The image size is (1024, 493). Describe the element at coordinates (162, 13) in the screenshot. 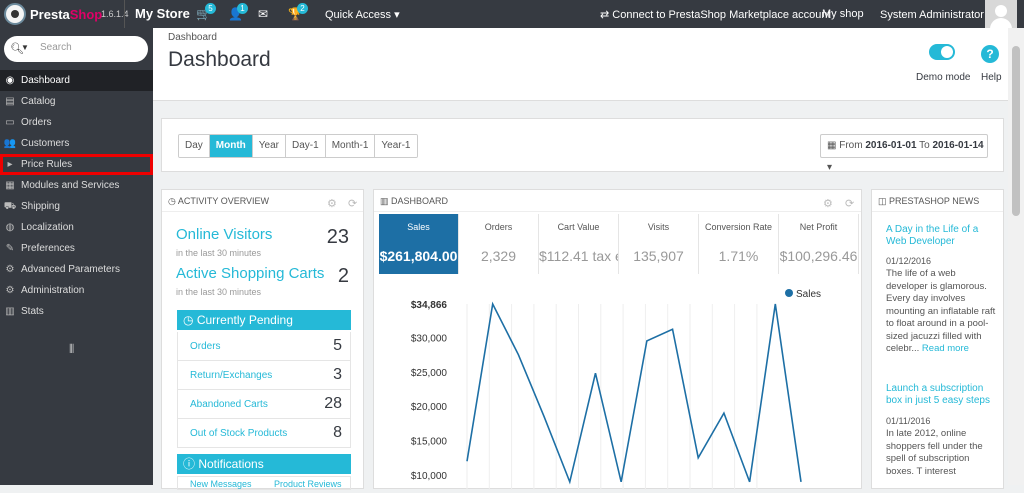

I see `store-name-link: My Store` at that location.